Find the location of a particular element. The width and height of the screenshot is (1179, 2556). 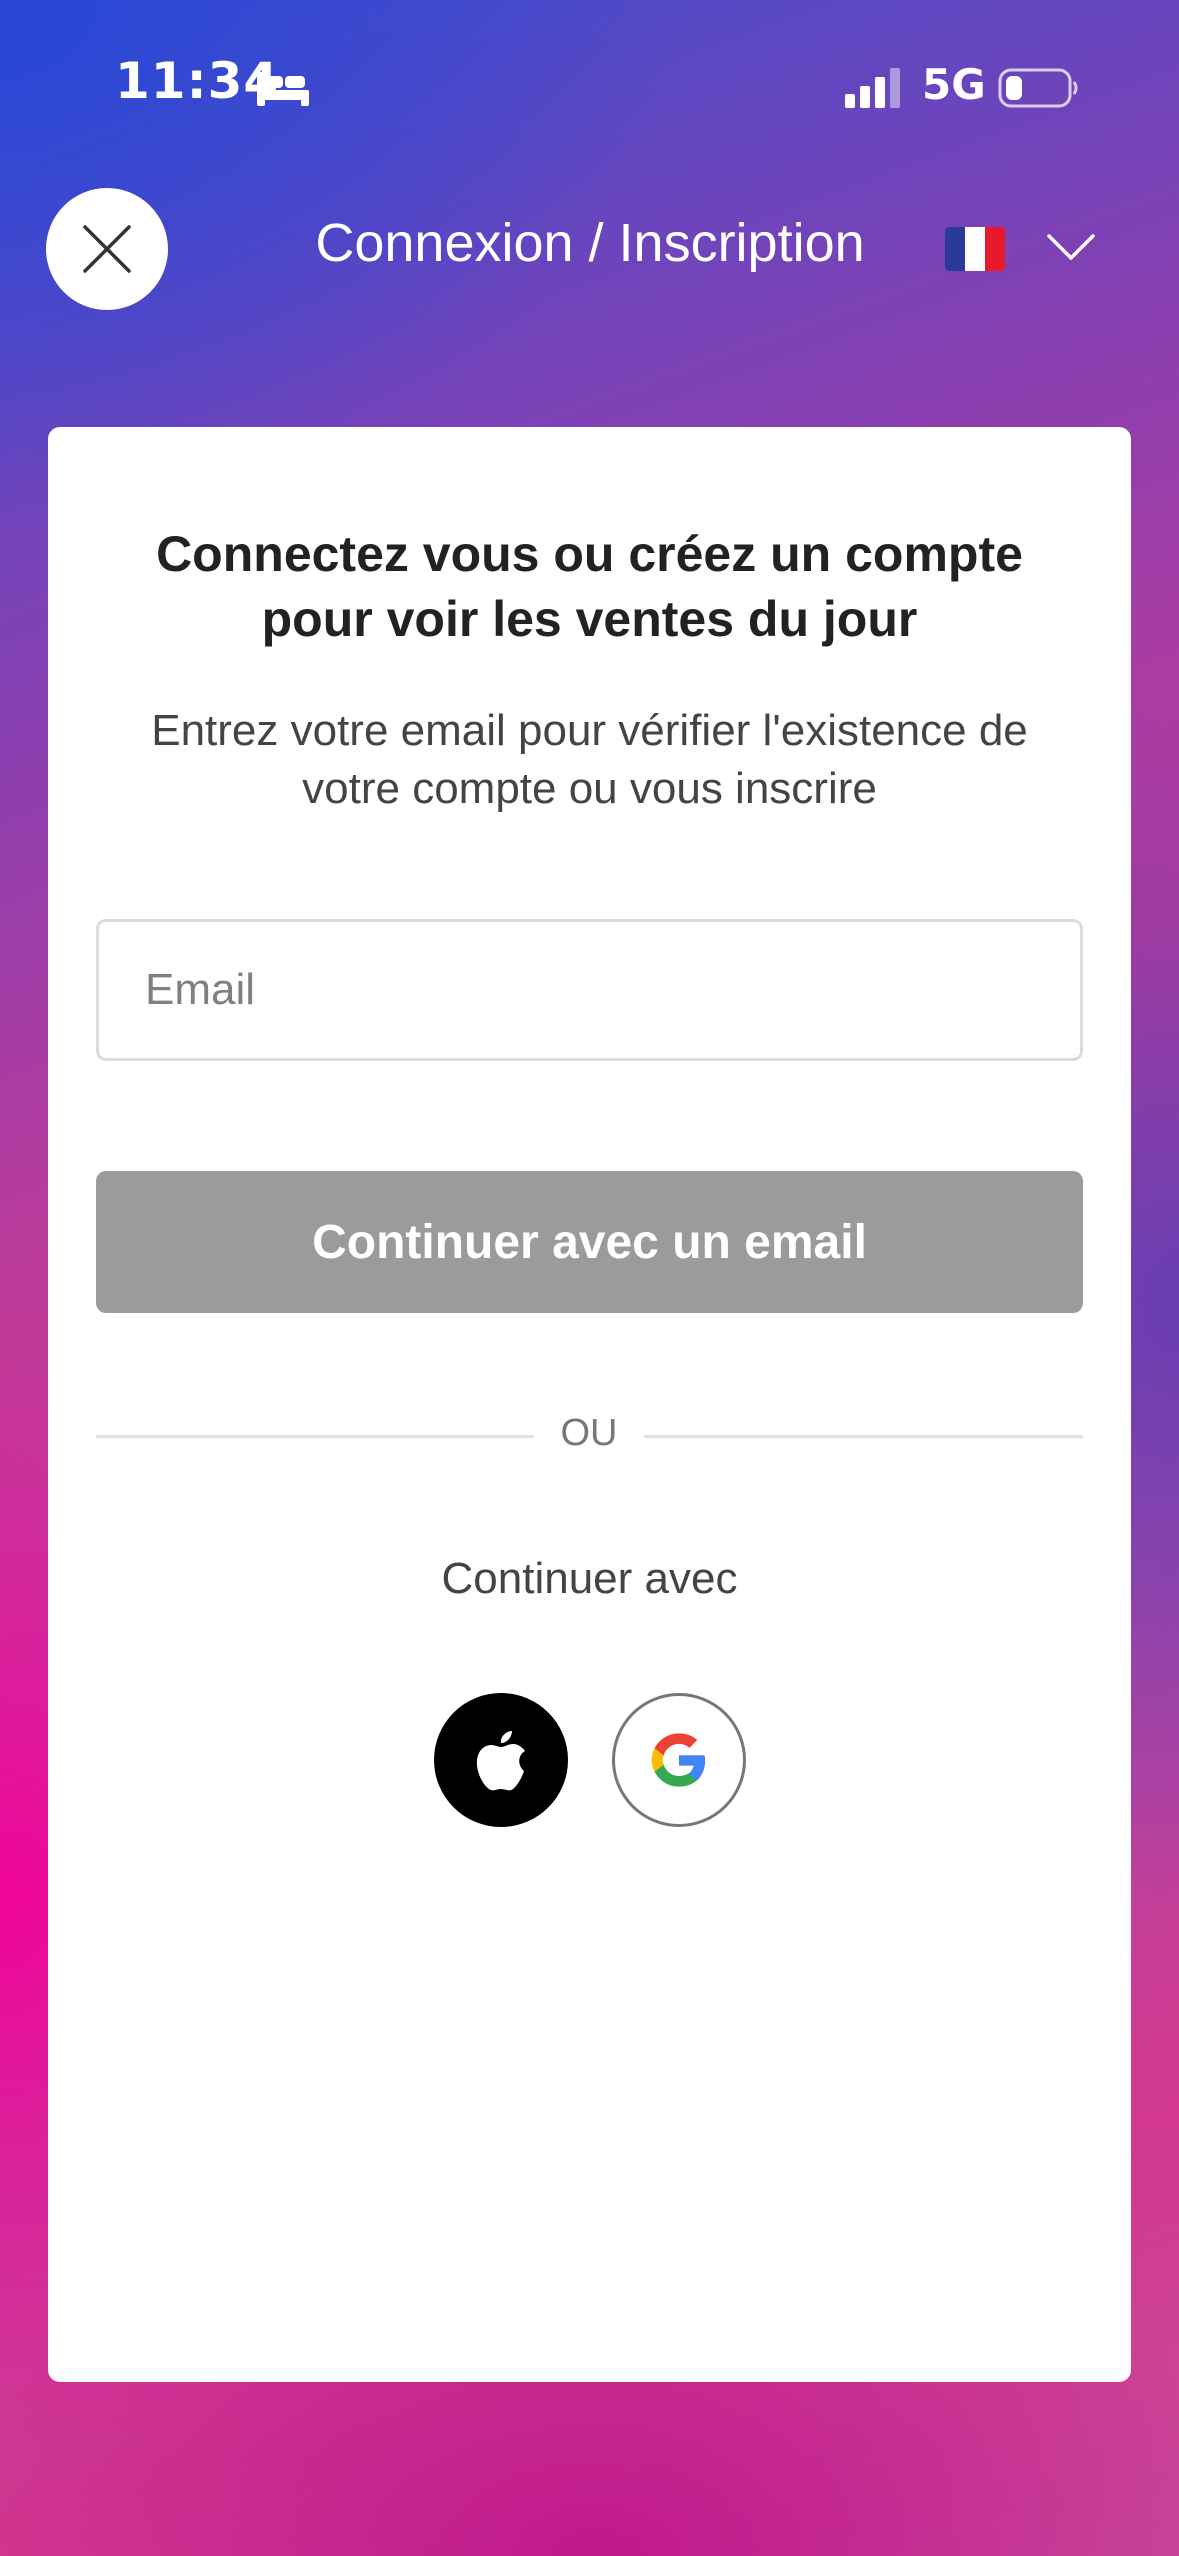

divider-label: OU is located at coordinates (589, 1433).